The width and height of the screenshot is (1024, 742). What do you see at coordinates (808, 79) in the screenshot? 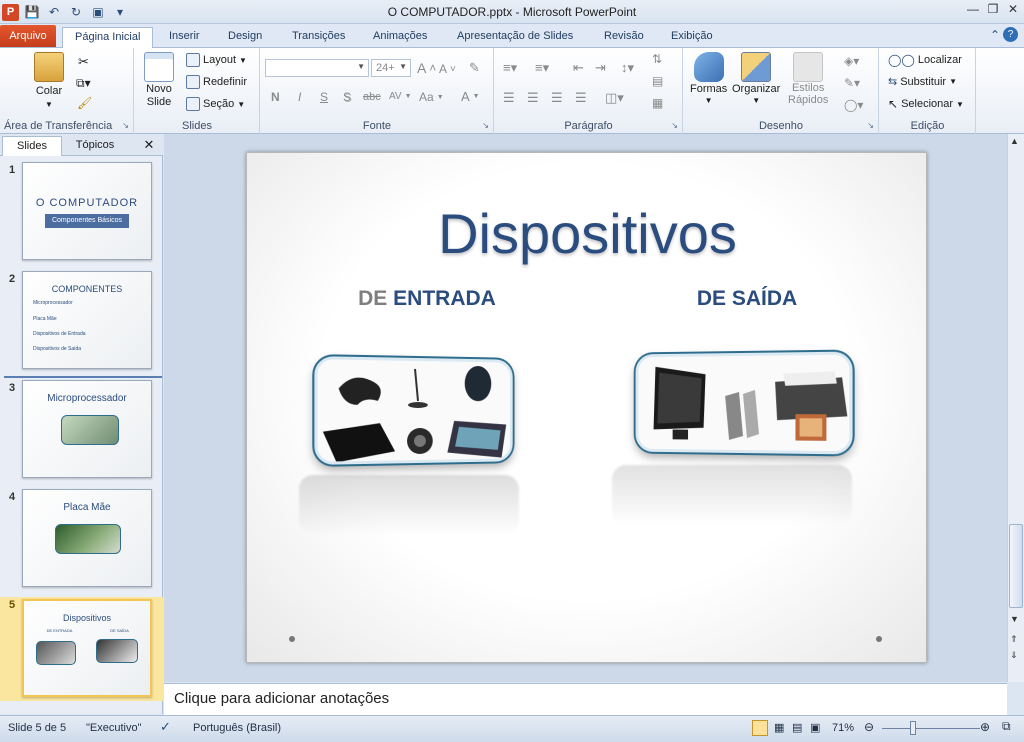
I see `quick-styles-button: Estilos Rápidos` at bounding box center [808, 79].